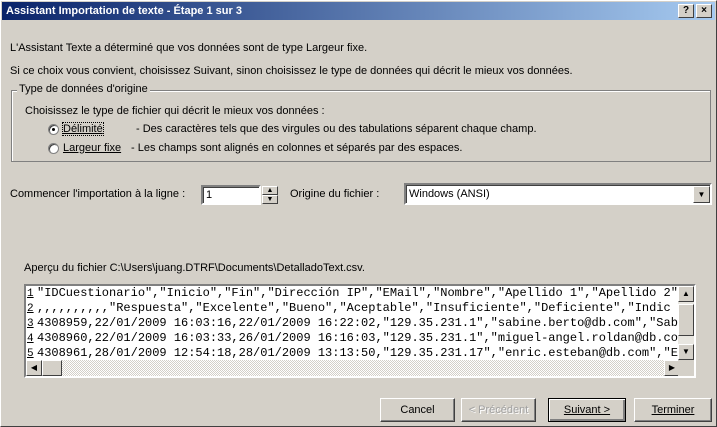 Image resolution: width=717 pixels, height=427 pixels. Describe the element at coordinates (353, 368) in the screenshot. I see `preview-horizontal-scrollbar: ◀ ▶` at that location.